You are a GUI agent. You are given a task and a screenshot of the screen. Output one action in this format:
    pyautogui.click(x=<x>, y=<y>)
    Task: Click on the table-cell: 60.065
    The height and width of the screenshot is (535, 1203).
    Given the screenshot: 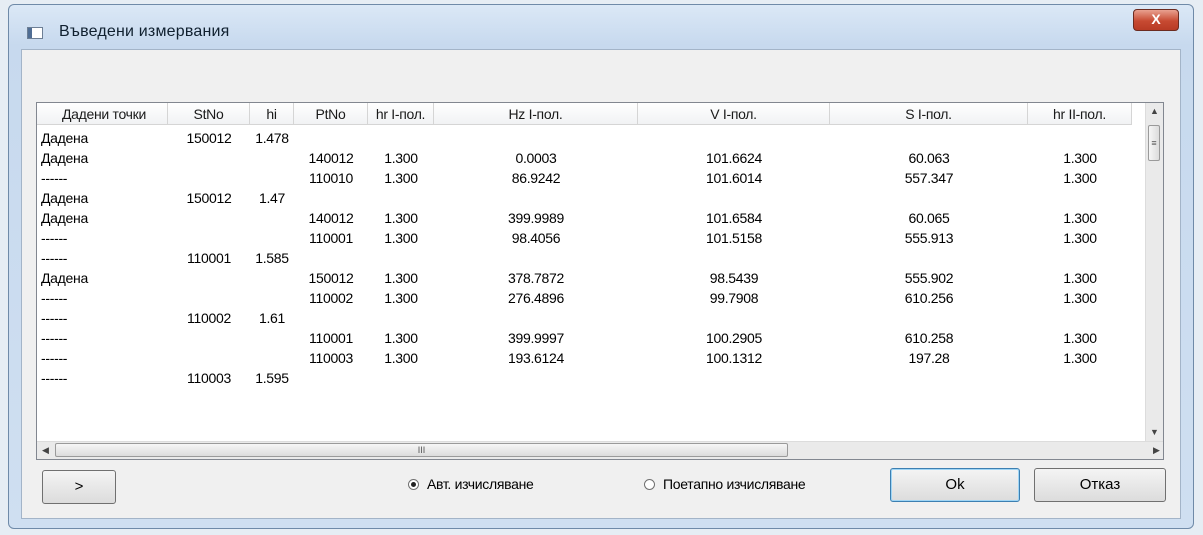 What is the action you would take?
    pyautogui.click(x=929, y=218)
    